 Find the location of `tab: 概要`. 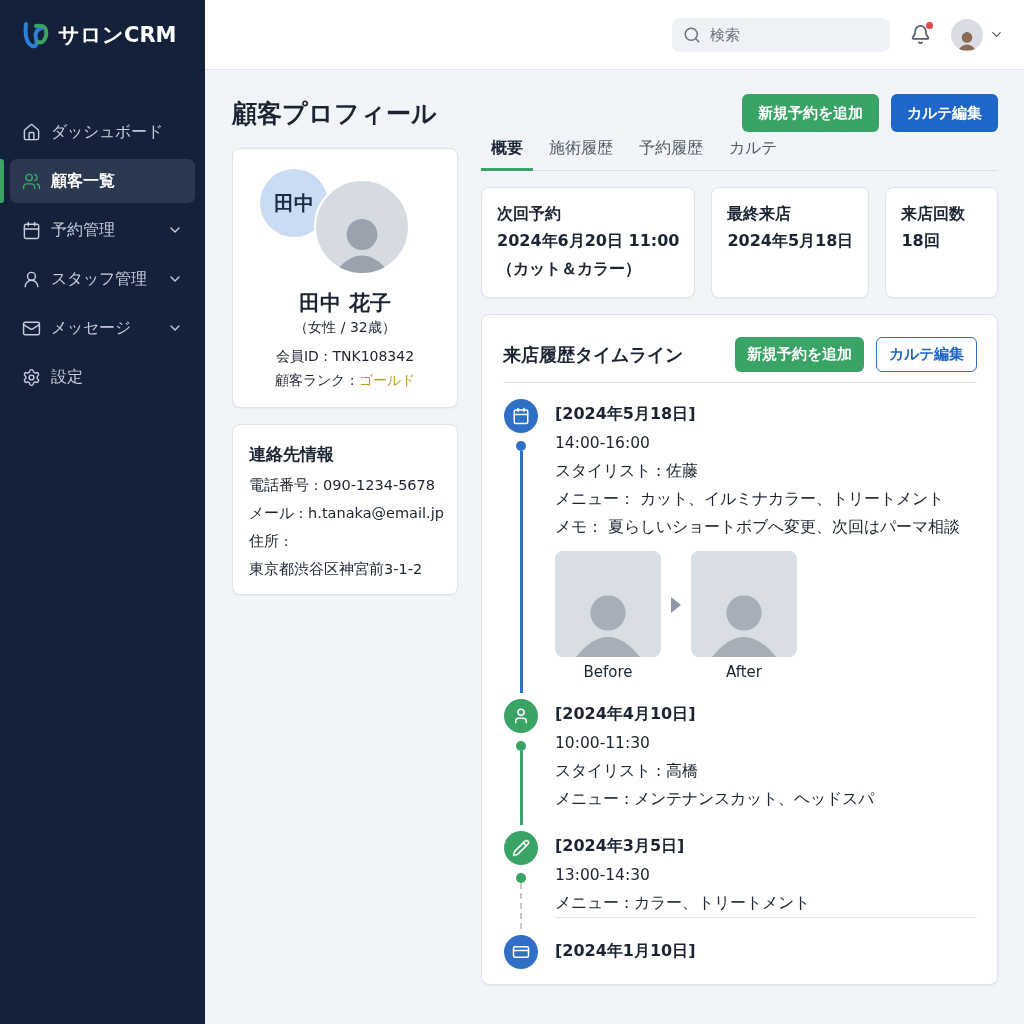

tab: 概要 is located at coordinates (507, 151).